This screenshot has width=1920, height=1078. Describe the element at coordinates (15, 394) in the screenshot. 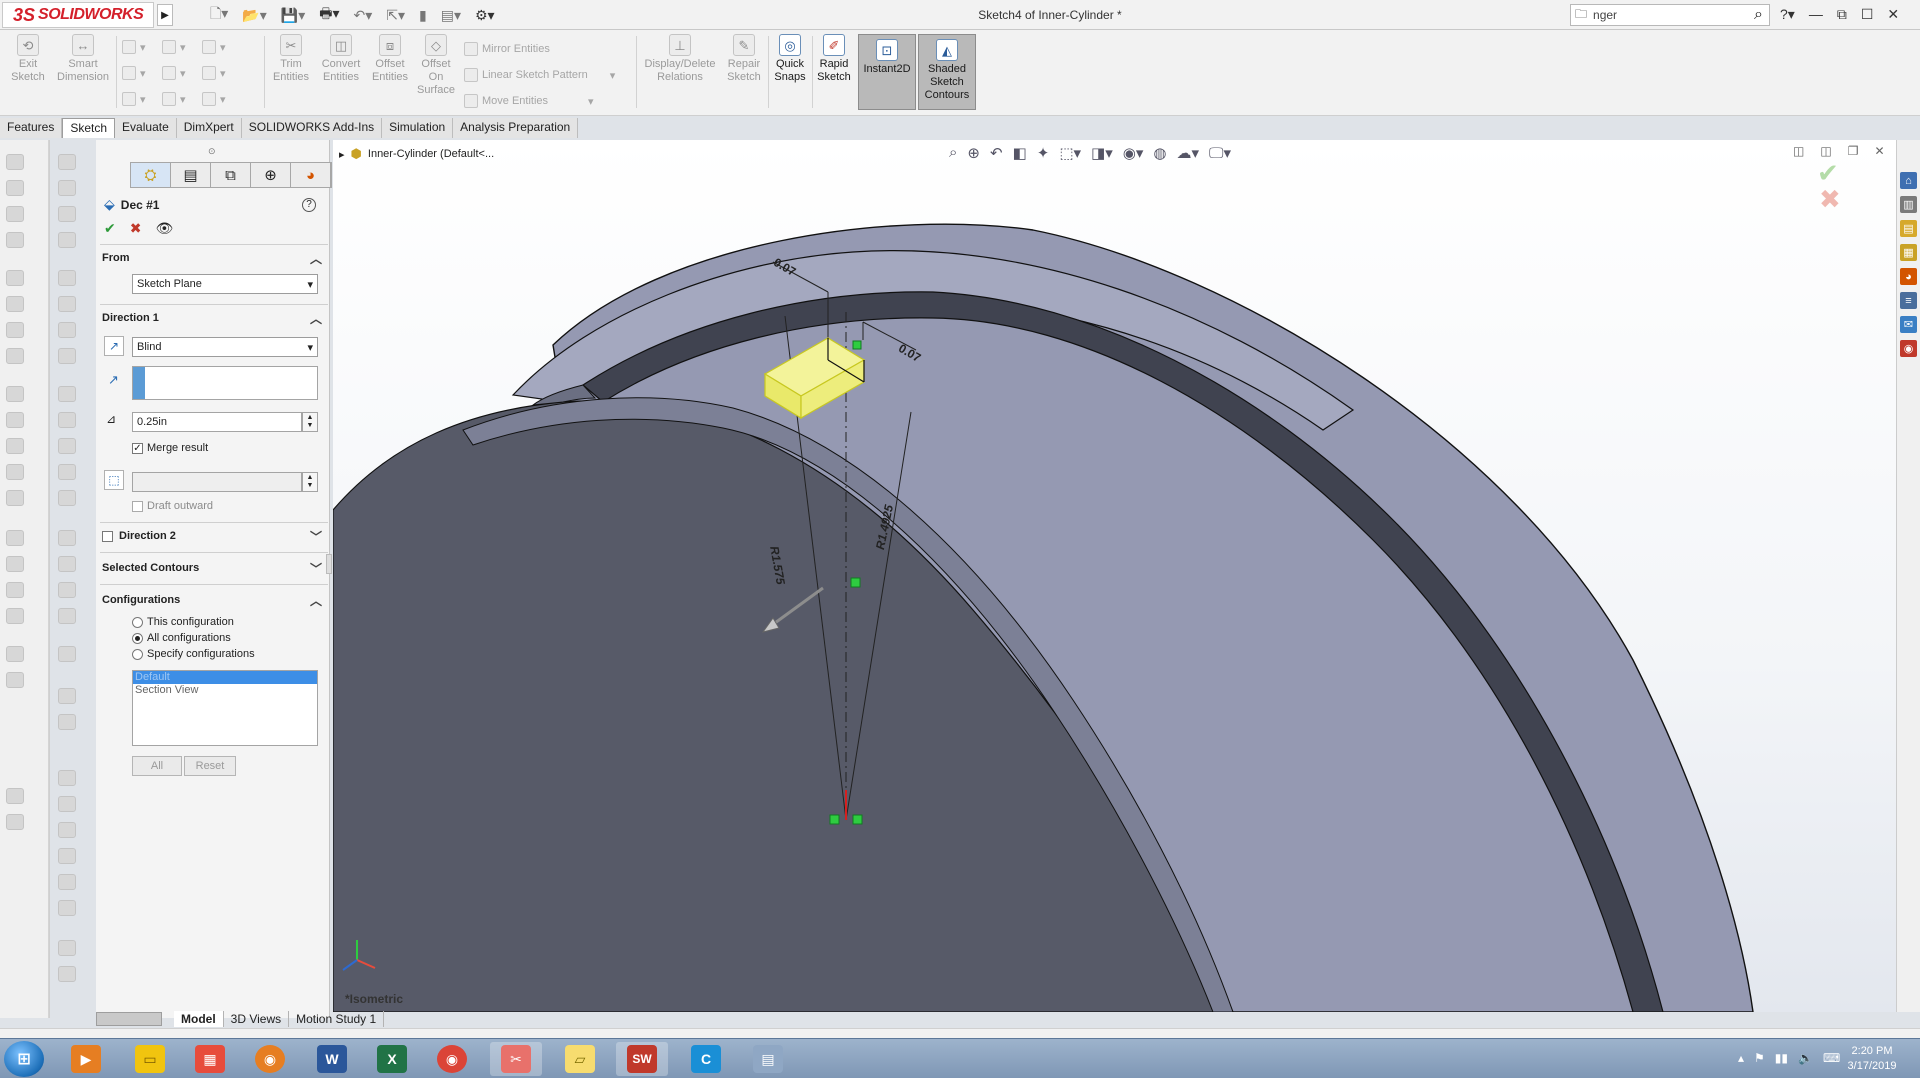

I see `fillet-feature-icon` at that location.